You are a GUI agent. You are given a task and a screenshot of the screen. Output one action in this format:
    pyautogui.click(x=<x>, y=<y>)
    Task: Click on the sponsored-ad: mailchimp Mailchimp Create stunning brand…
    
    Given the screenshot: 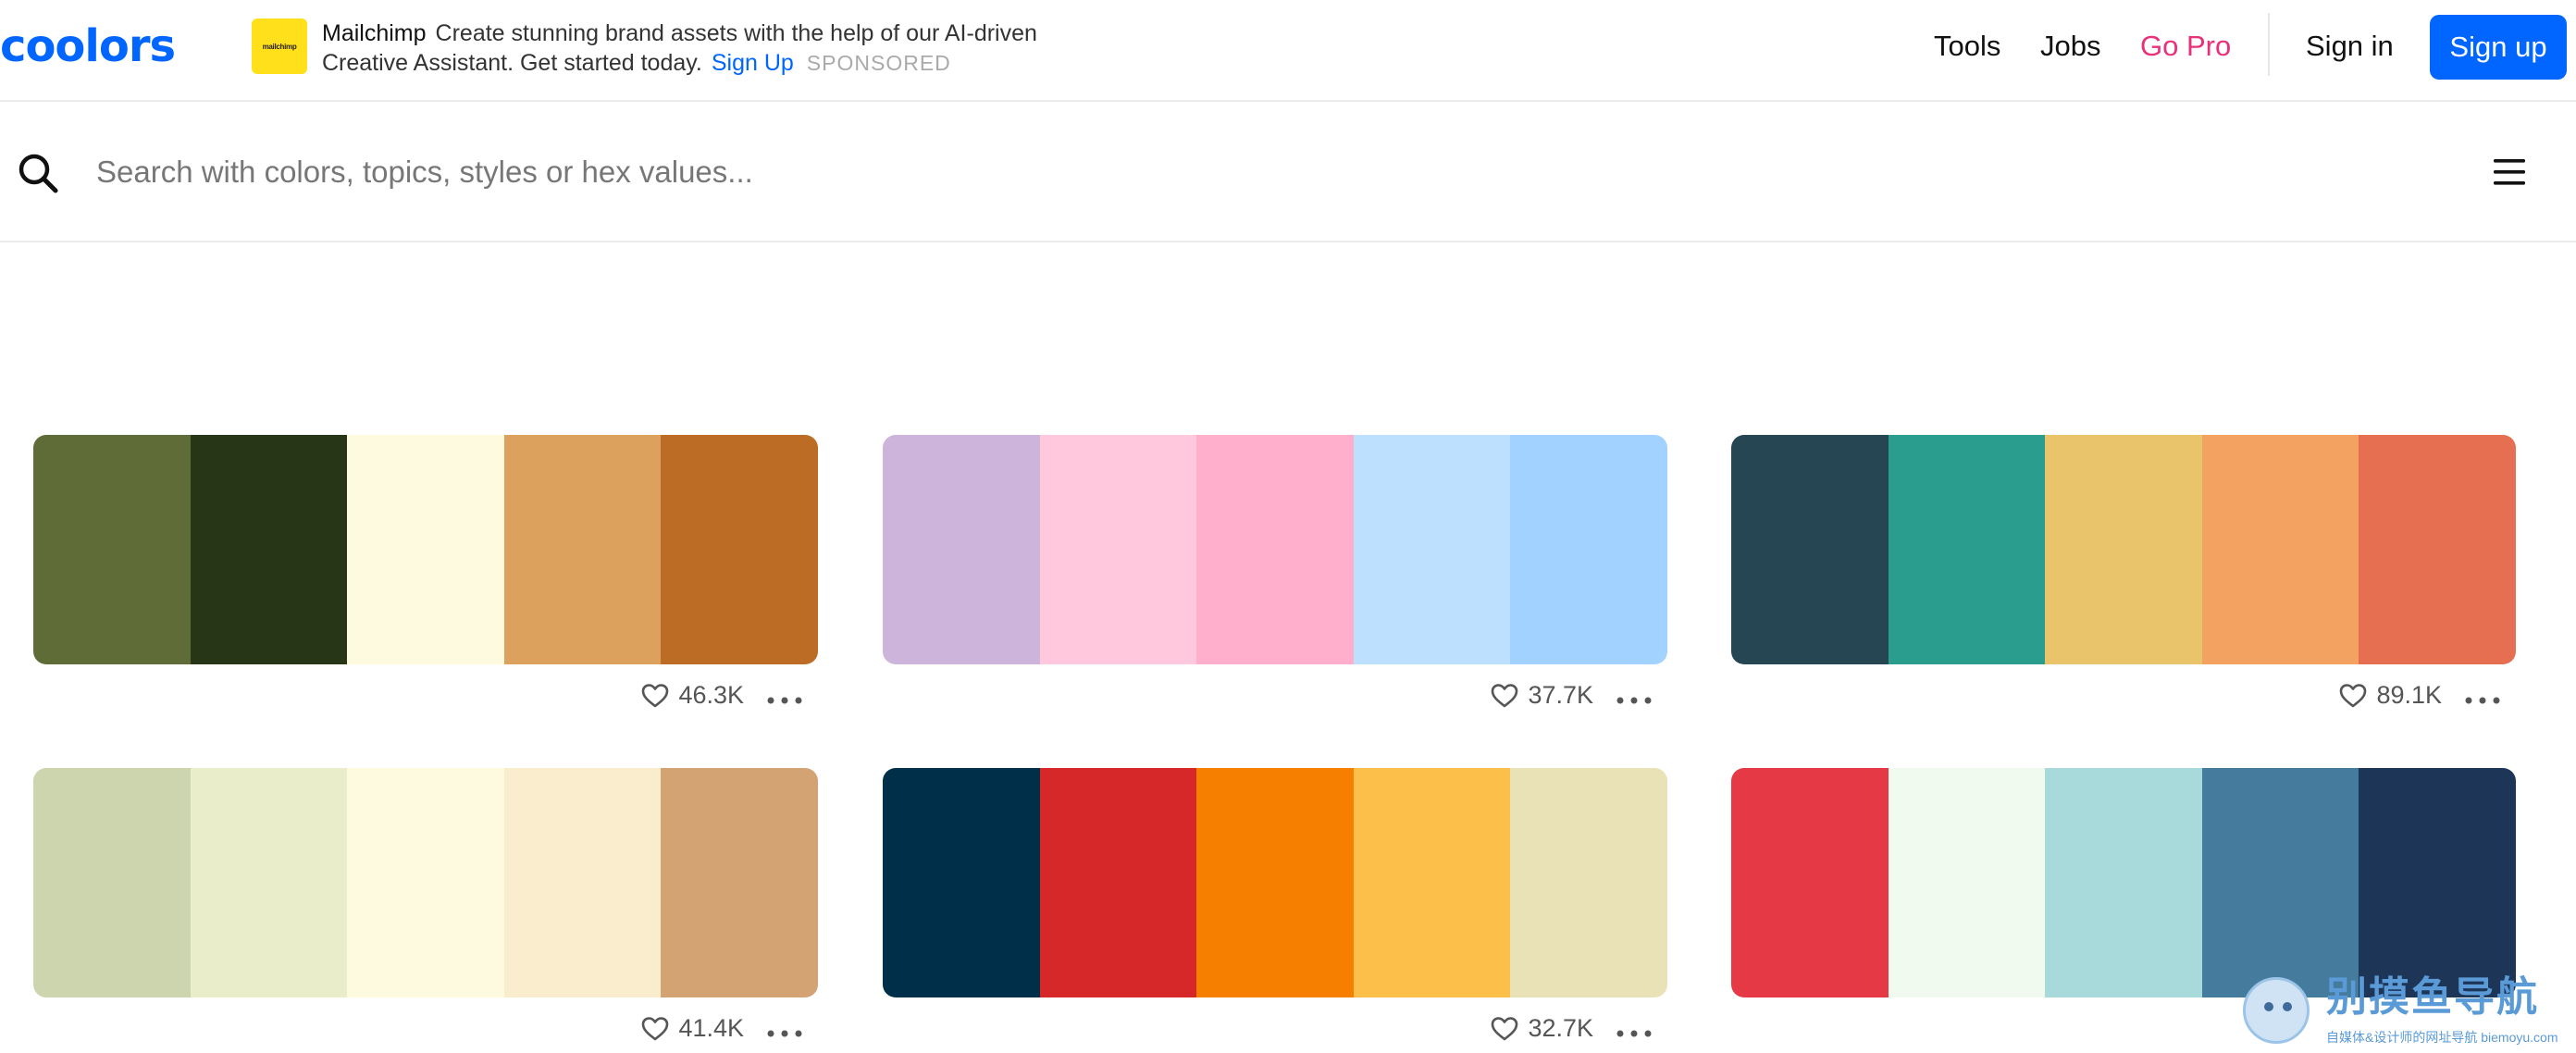 What is the action you would take?
    pyautogui.click(x=659, y=49)
    